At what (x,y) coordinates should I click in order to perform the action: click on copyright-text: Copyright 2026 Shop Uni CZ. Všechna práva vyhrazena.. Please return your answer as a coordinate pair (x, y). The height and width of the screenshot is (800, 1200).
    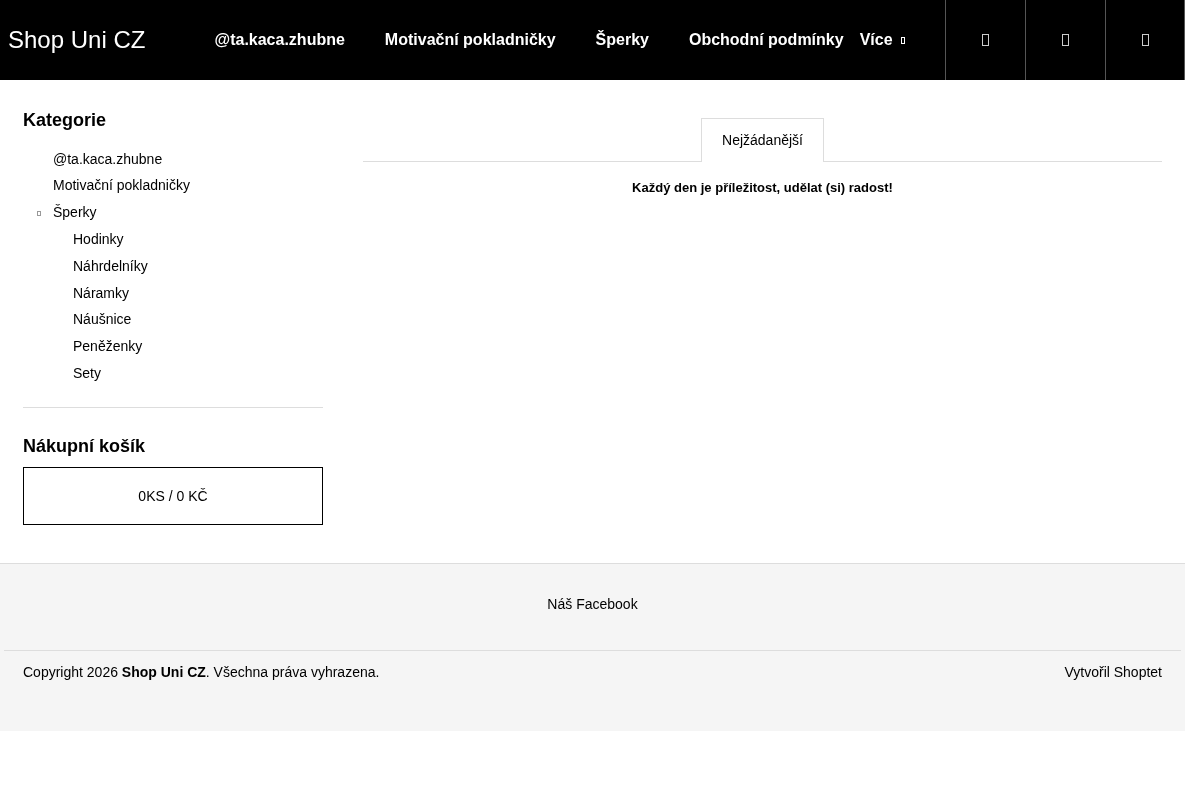
    Looking at the image, I should click on (201, 673).